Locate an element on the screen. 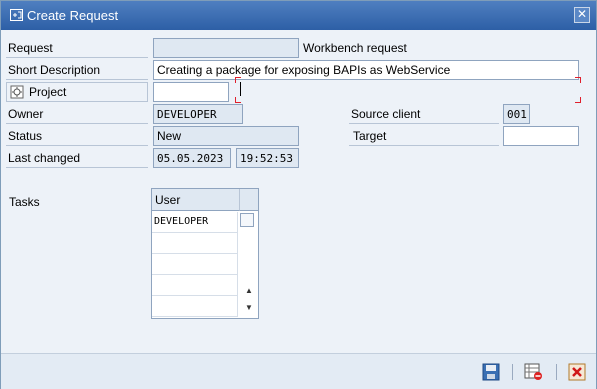 Image resolution: width=597 pixels, height=389 pixels. status-label: Status is located at coordinates (25, 136).